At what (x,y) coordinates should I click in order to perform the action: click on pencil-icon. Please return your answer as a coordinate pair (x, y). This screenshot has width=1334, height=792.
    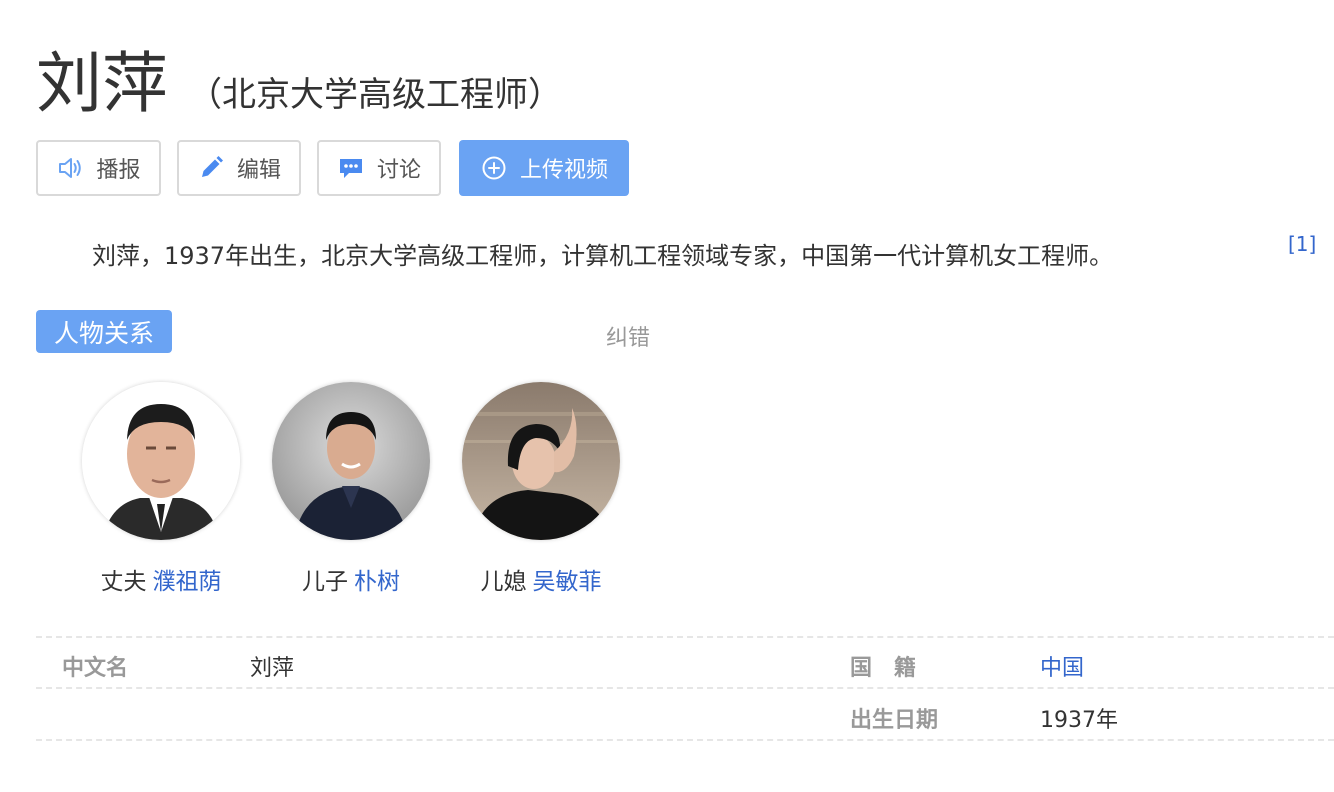
    Looking at the image, I should click on (211, 168).